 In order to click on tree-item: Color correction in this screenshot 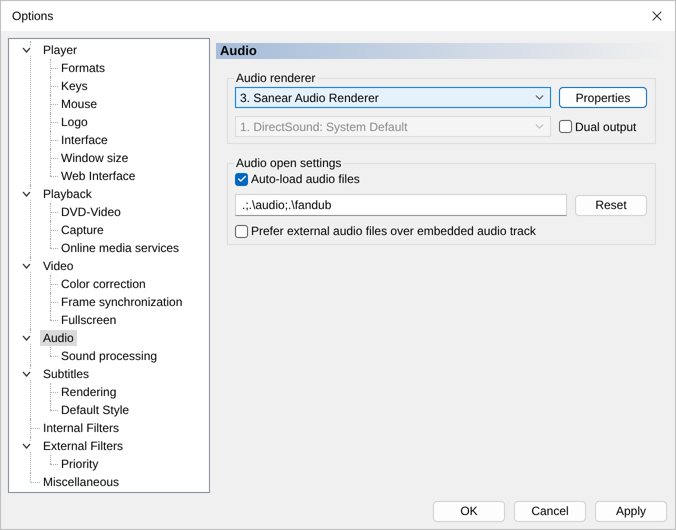, I will do `click(103, 284)`.